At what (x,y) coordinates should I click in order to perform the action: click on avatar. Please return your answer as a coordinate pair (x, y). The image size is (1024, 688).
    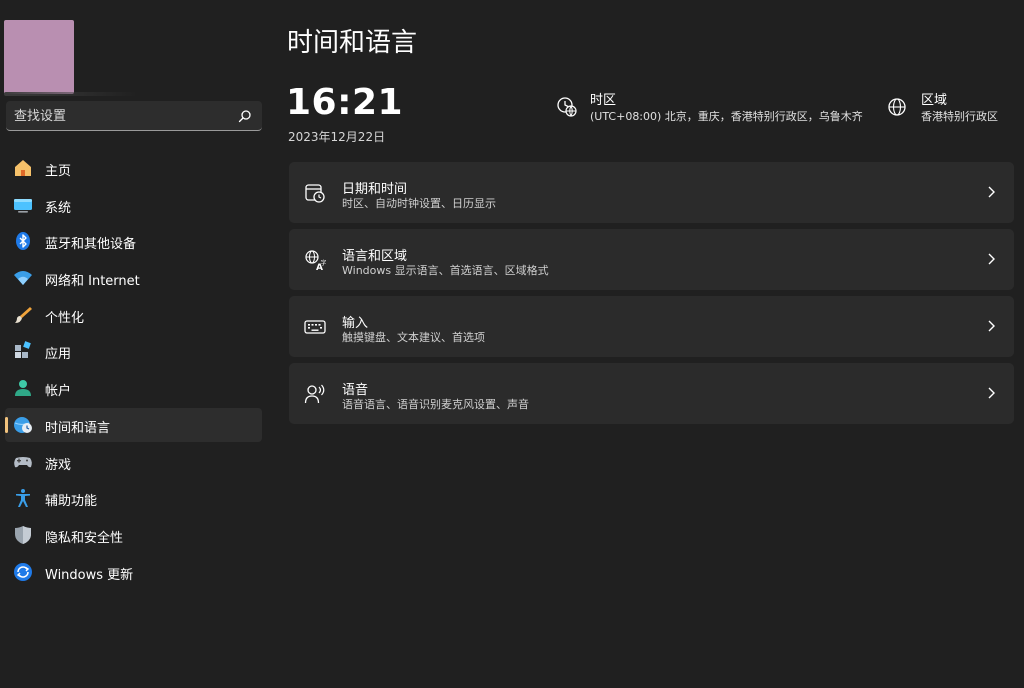
    Looking at the image, I should click on (39, 57).